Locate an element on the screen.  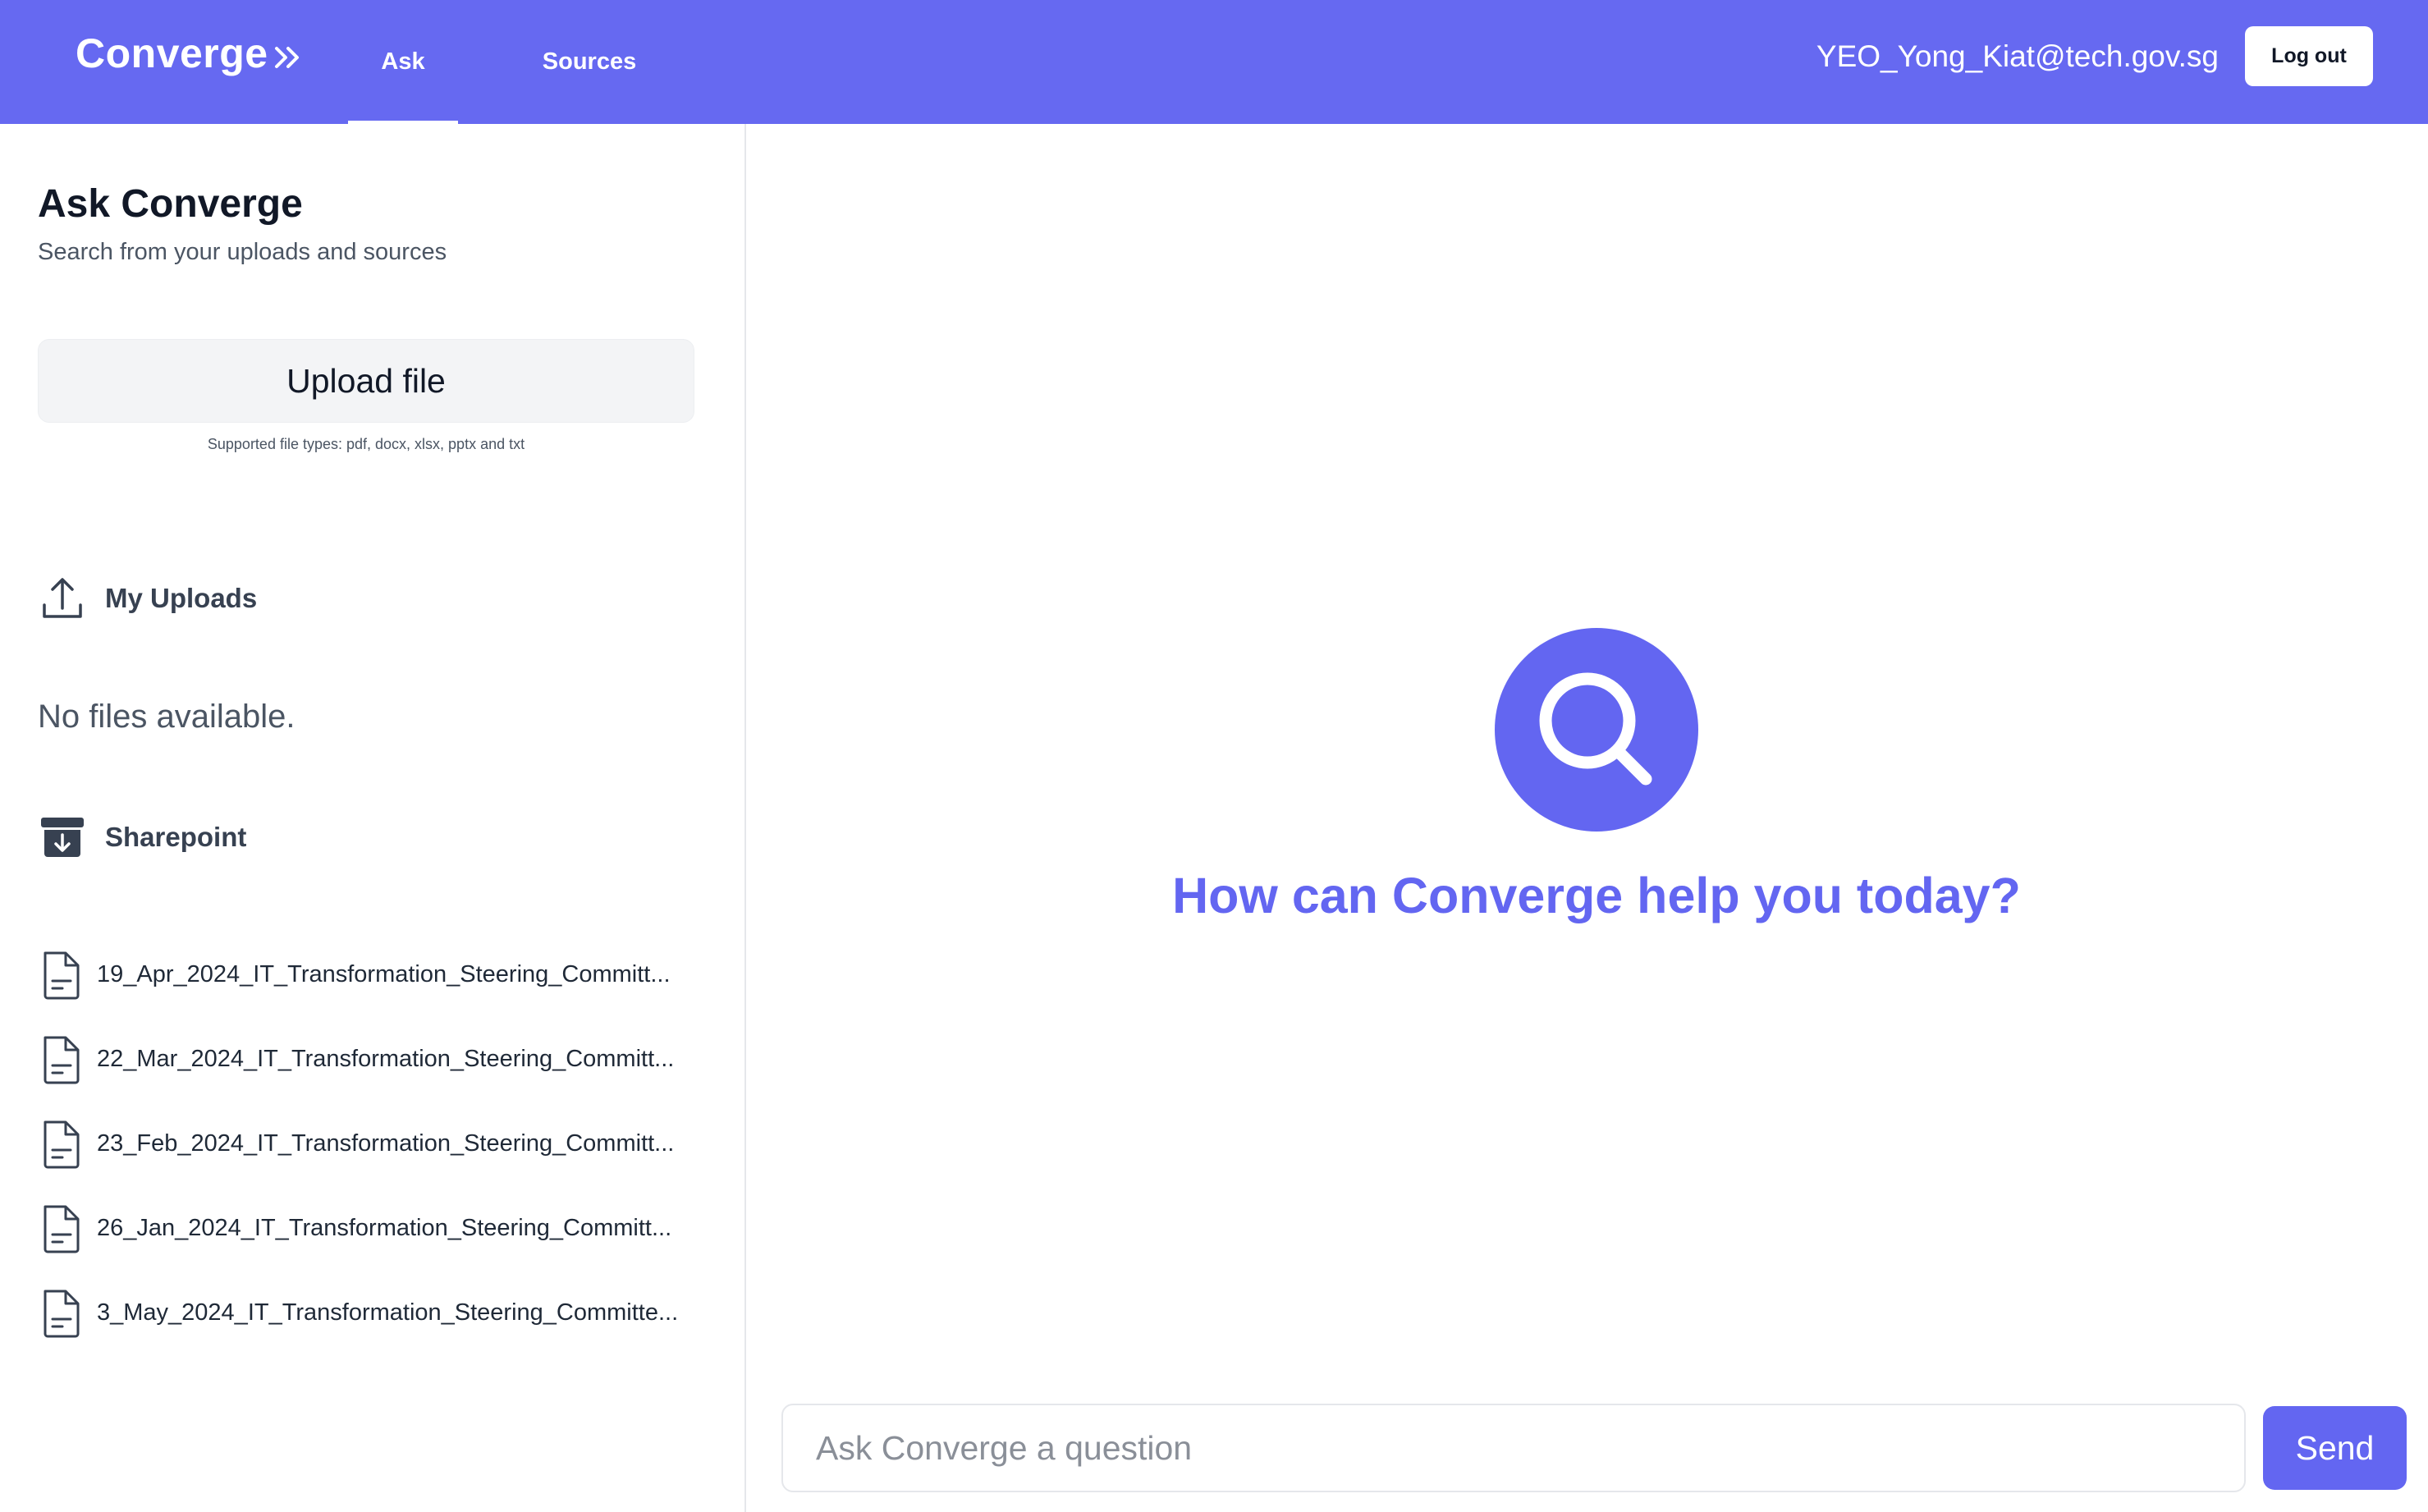
welcome-heading: How can Converge help you today? is located at coordinates (1596, 895).